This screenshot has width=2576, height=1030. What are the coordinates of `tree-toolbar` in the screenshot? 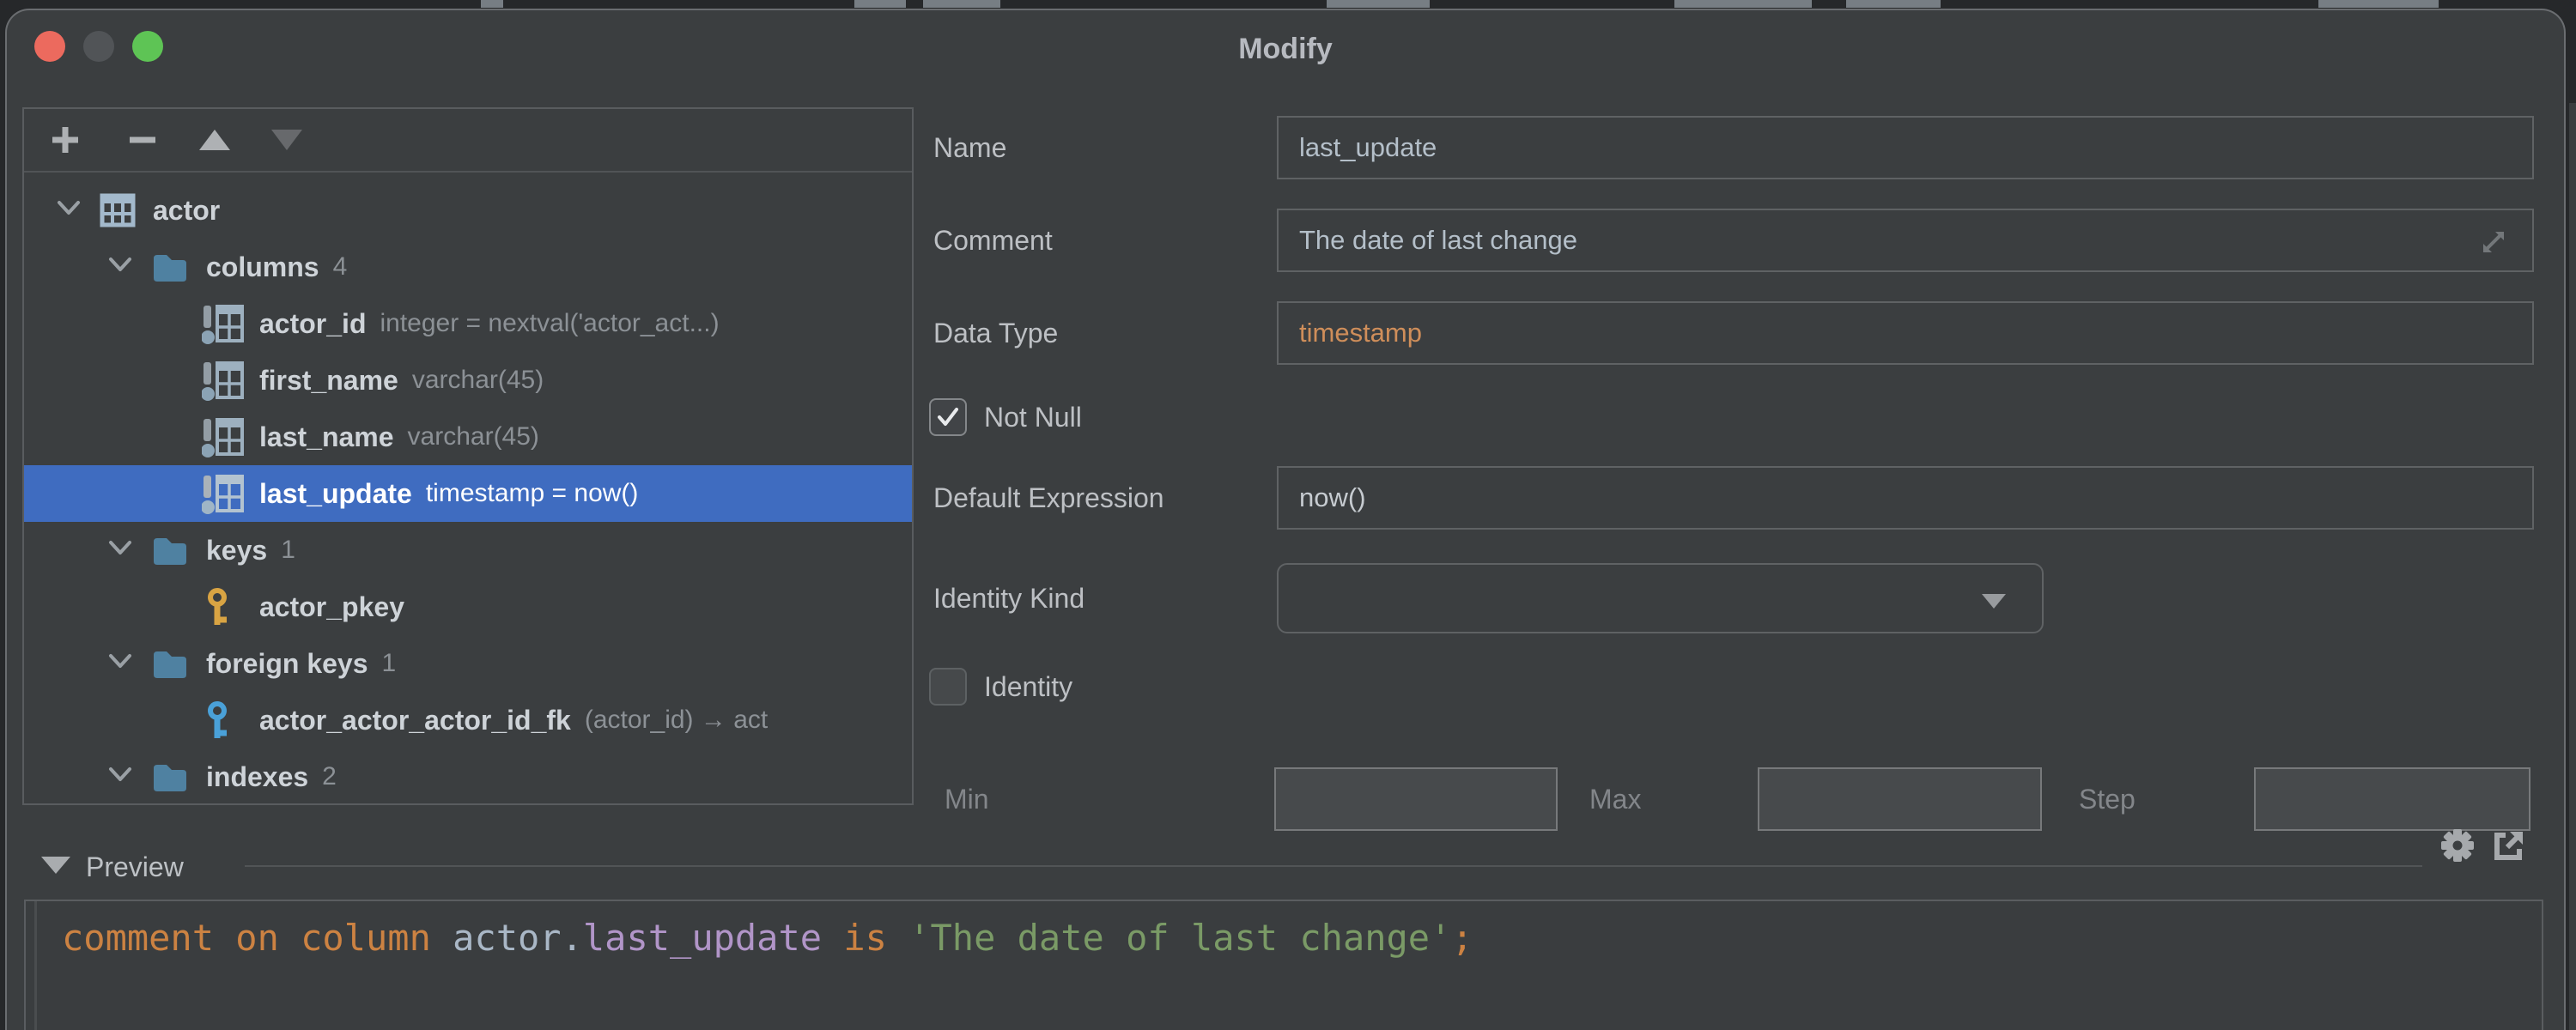 It's located at (468, 141).